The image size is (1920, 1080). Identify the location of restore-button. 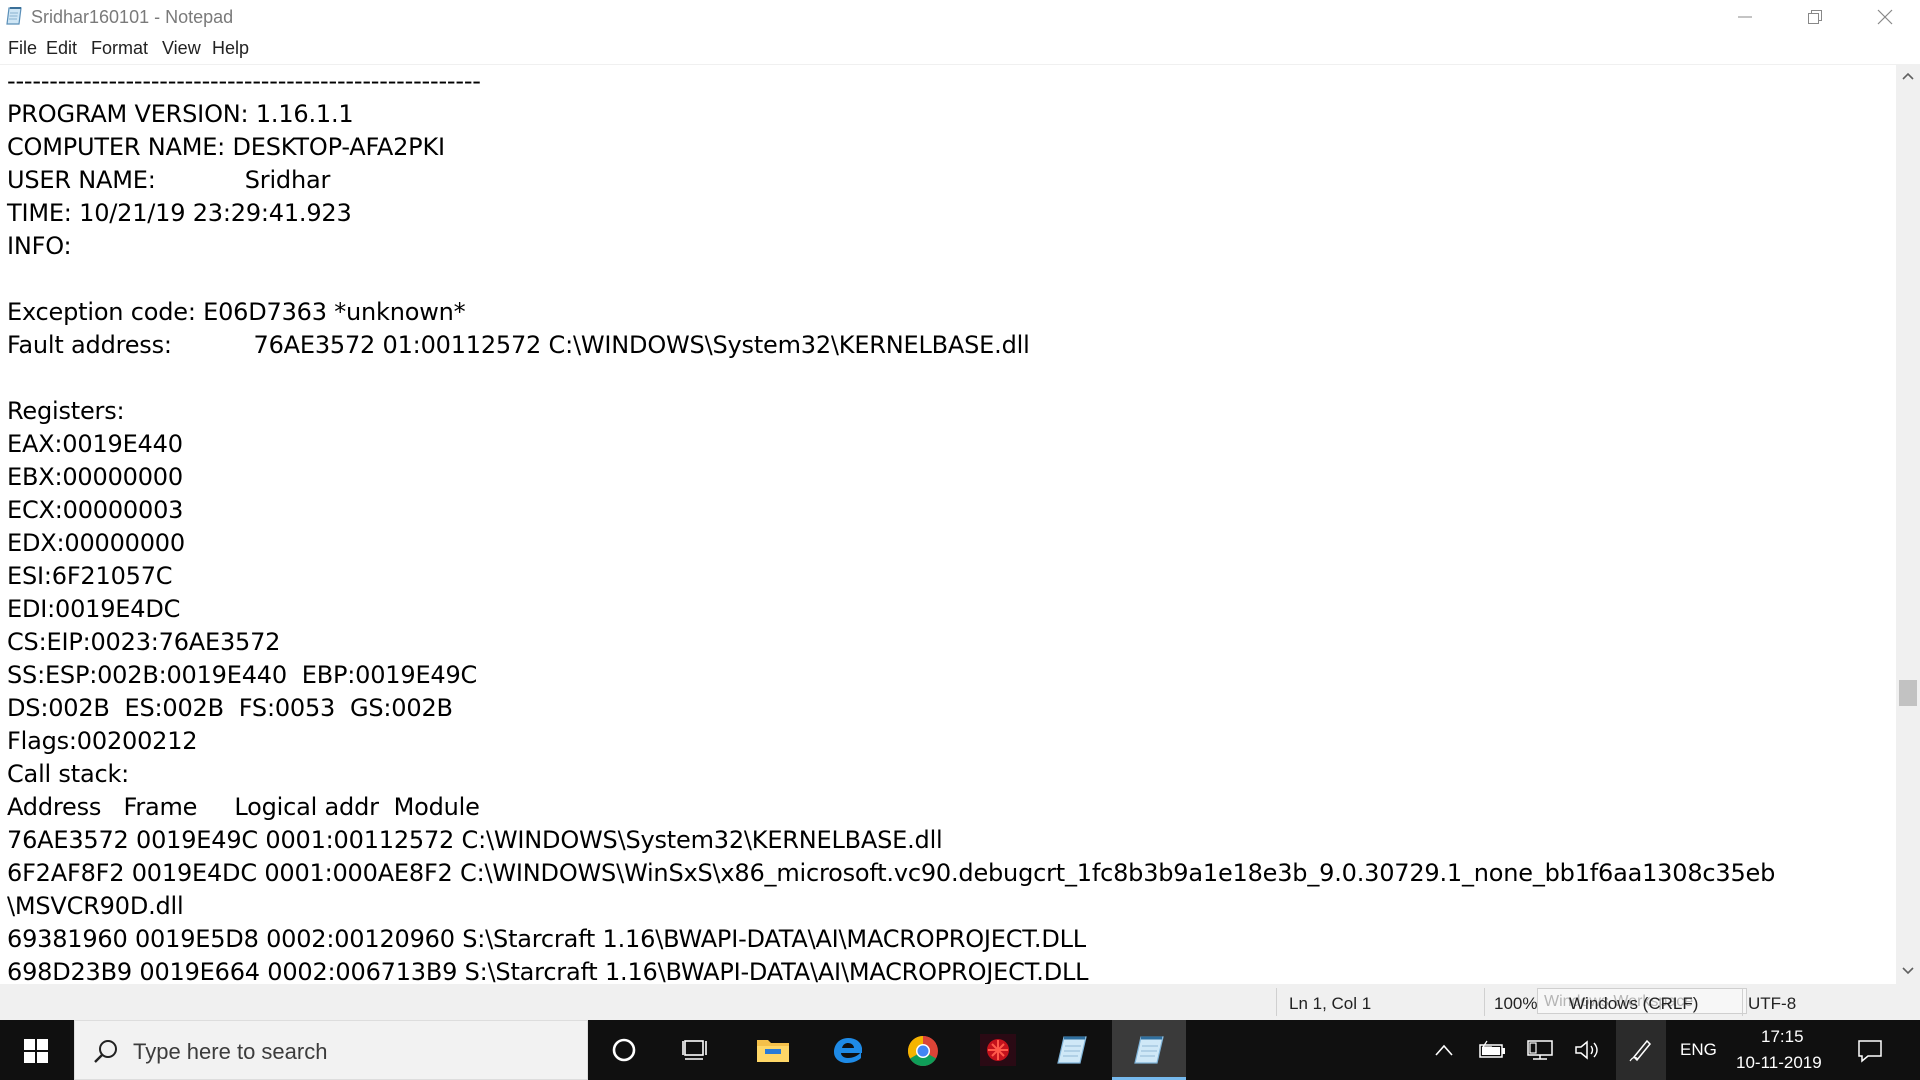
(1815, 18).